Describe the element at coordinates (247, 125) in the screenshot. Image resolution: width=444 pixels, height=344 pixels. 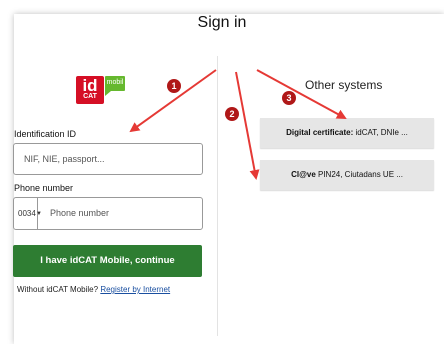
I see `arrow-to-clave` at that location.